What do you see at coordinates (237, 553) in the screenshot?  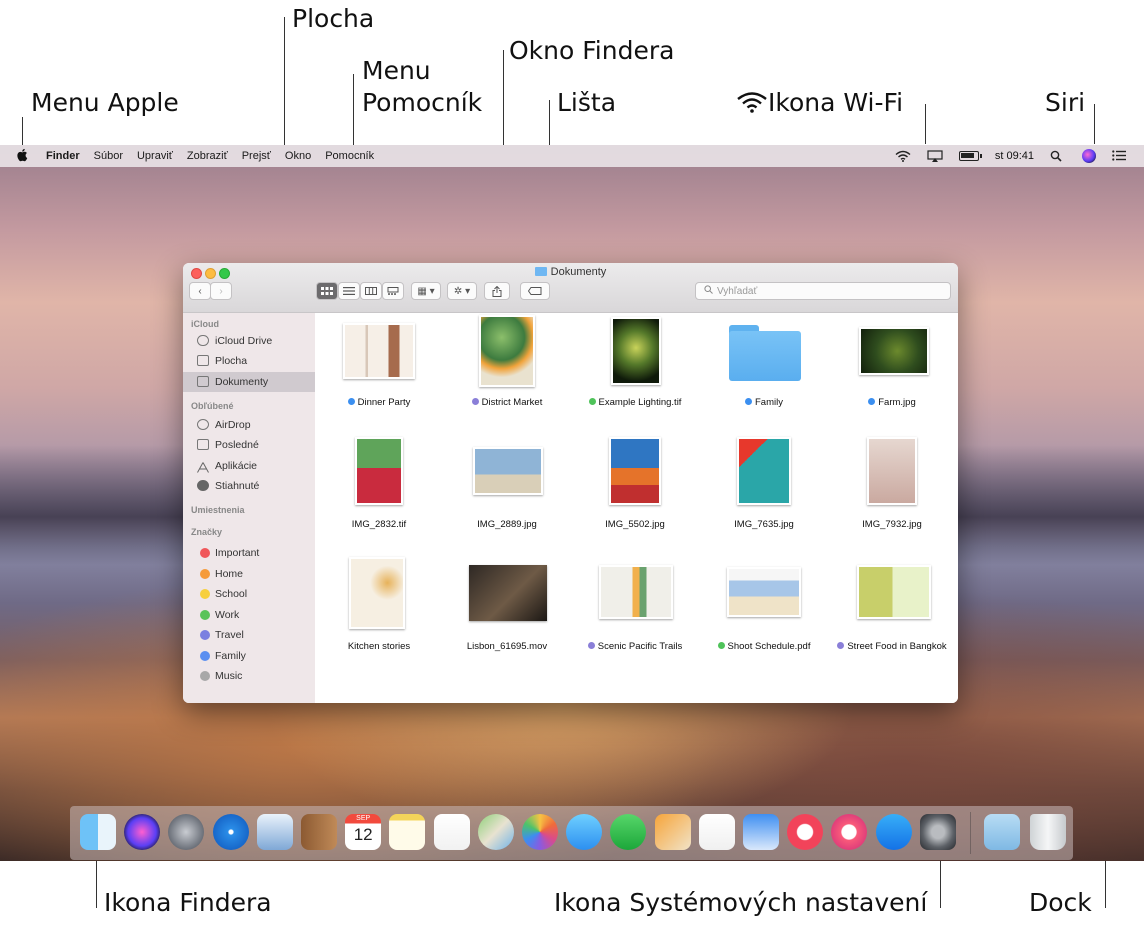 I see `sidebar-label: Important` at bounding box center [237, 553].